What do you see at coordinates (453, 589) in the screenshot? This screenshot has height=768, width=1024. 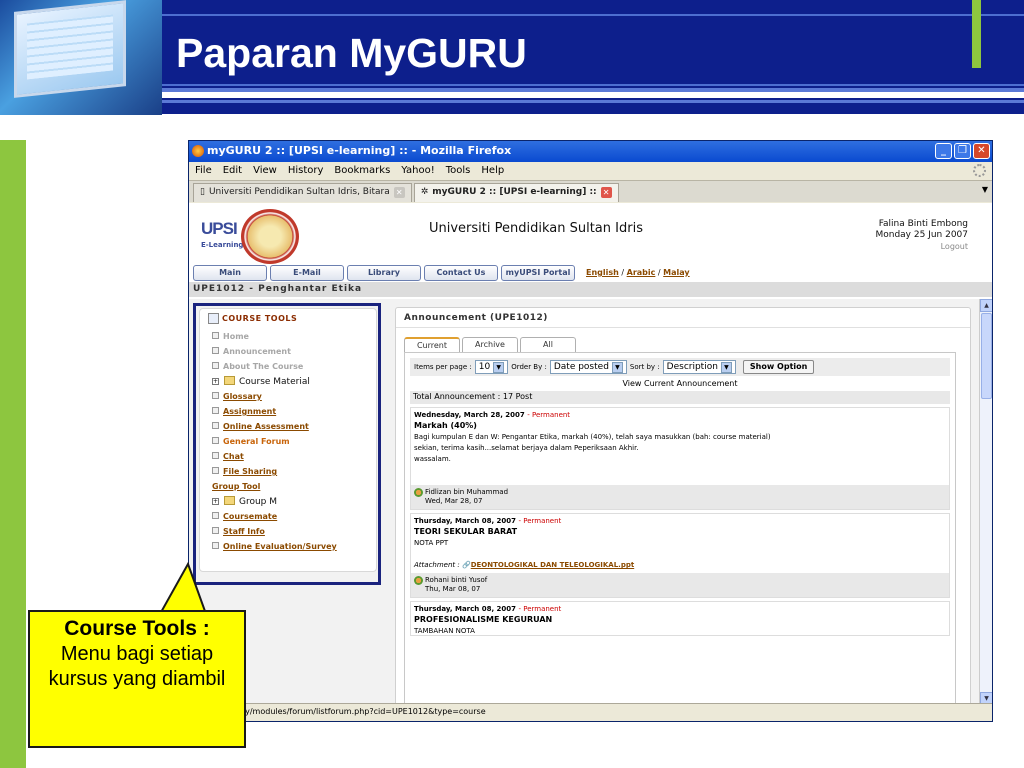 I see `post-posted-date: Thu, Mar 08, 07` at bounding box center [453, 589].